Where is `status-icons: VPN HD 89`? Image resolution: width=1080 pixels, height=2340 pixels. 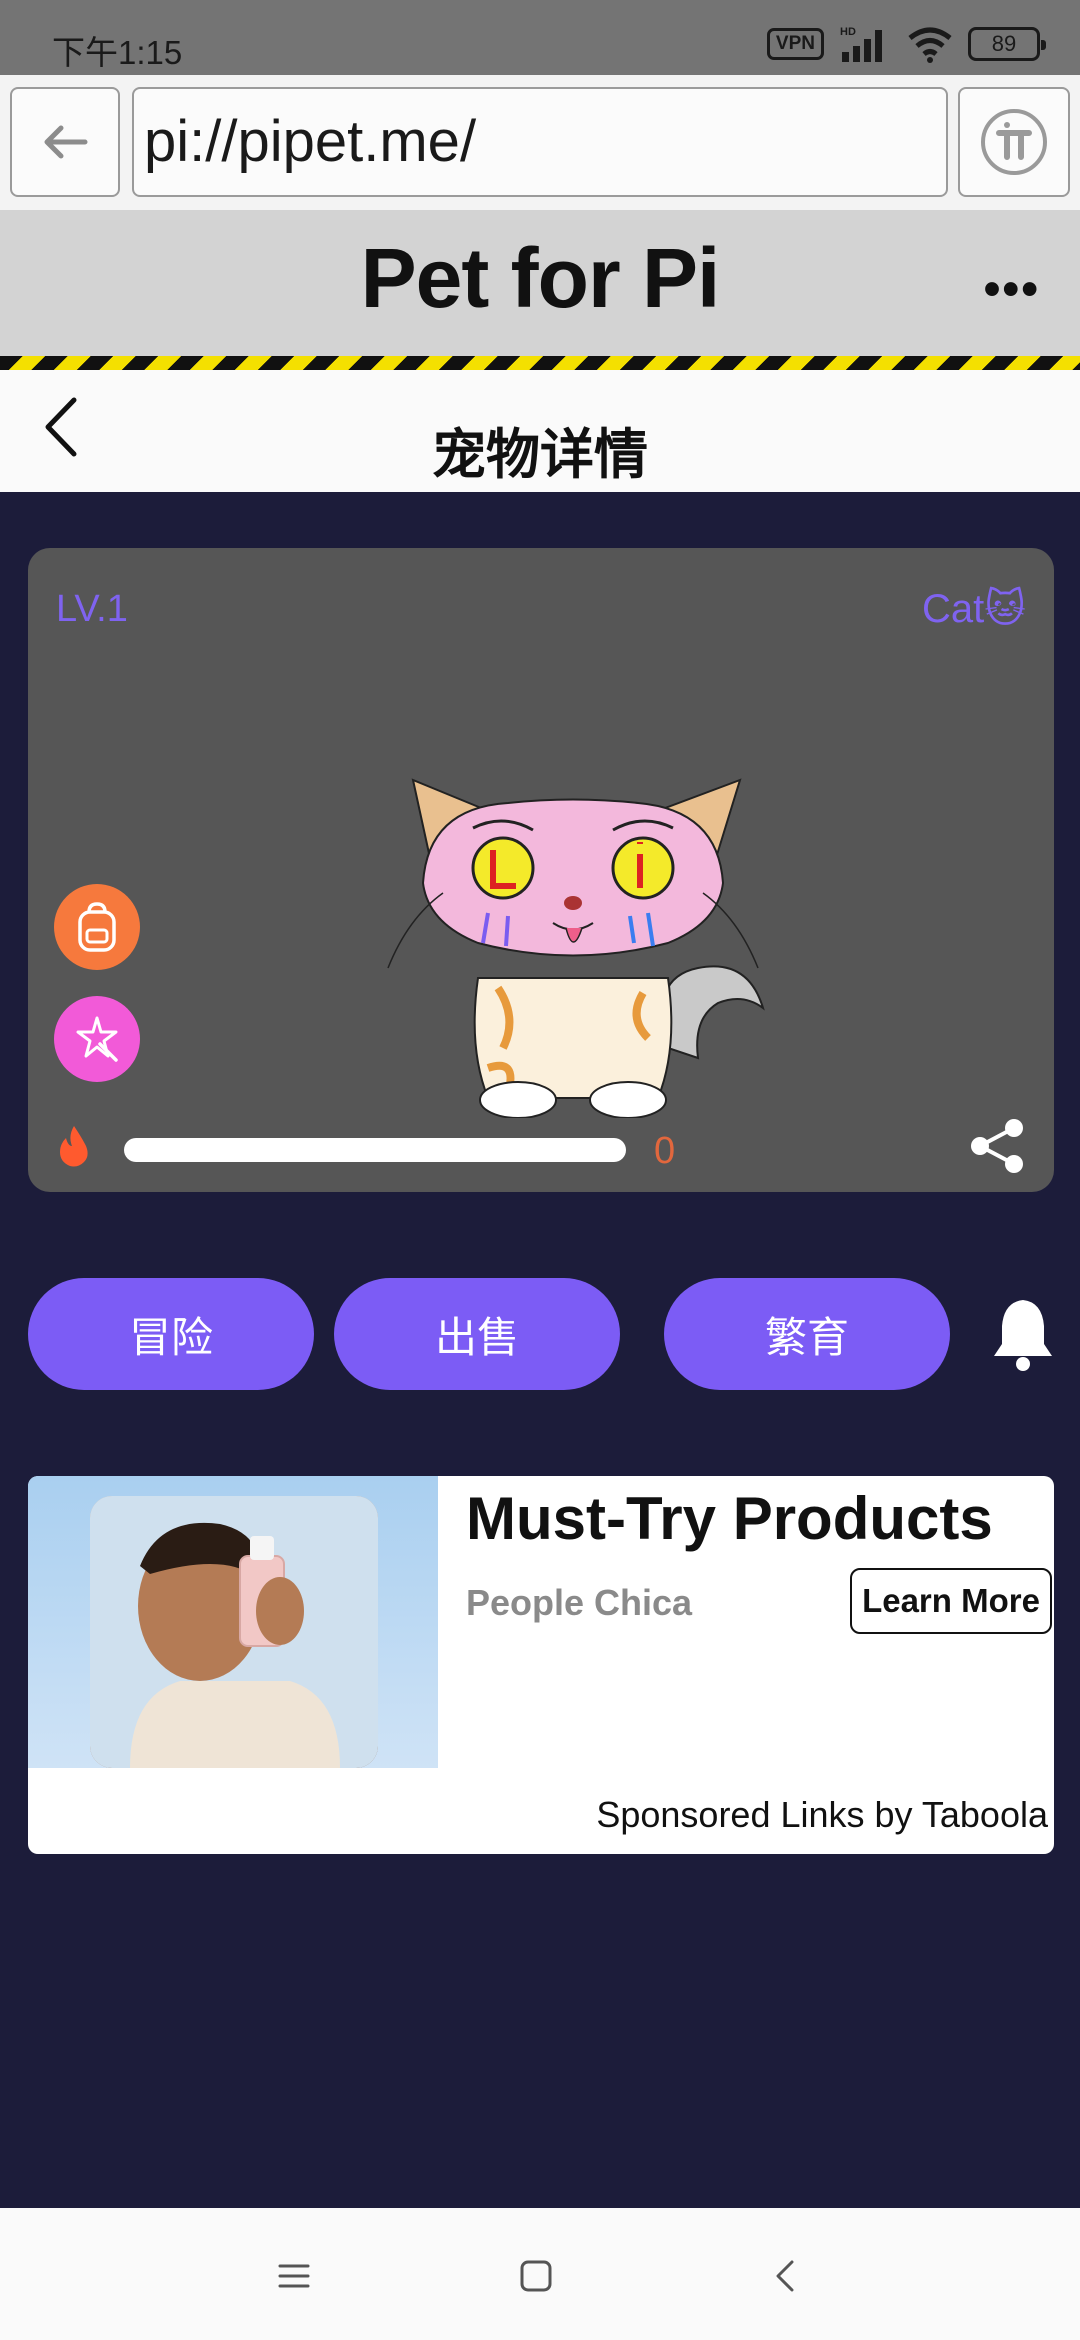
status-icons: VPN HD 89 is located at coordinates (906, 44).